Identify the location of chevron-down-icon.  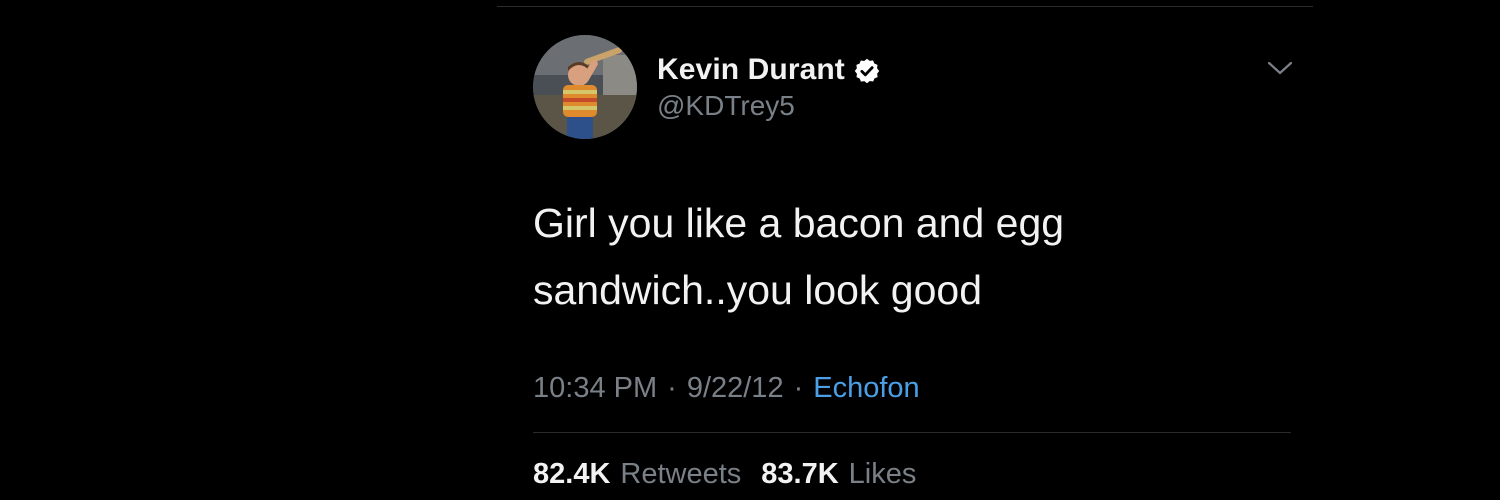
(1280, 68).